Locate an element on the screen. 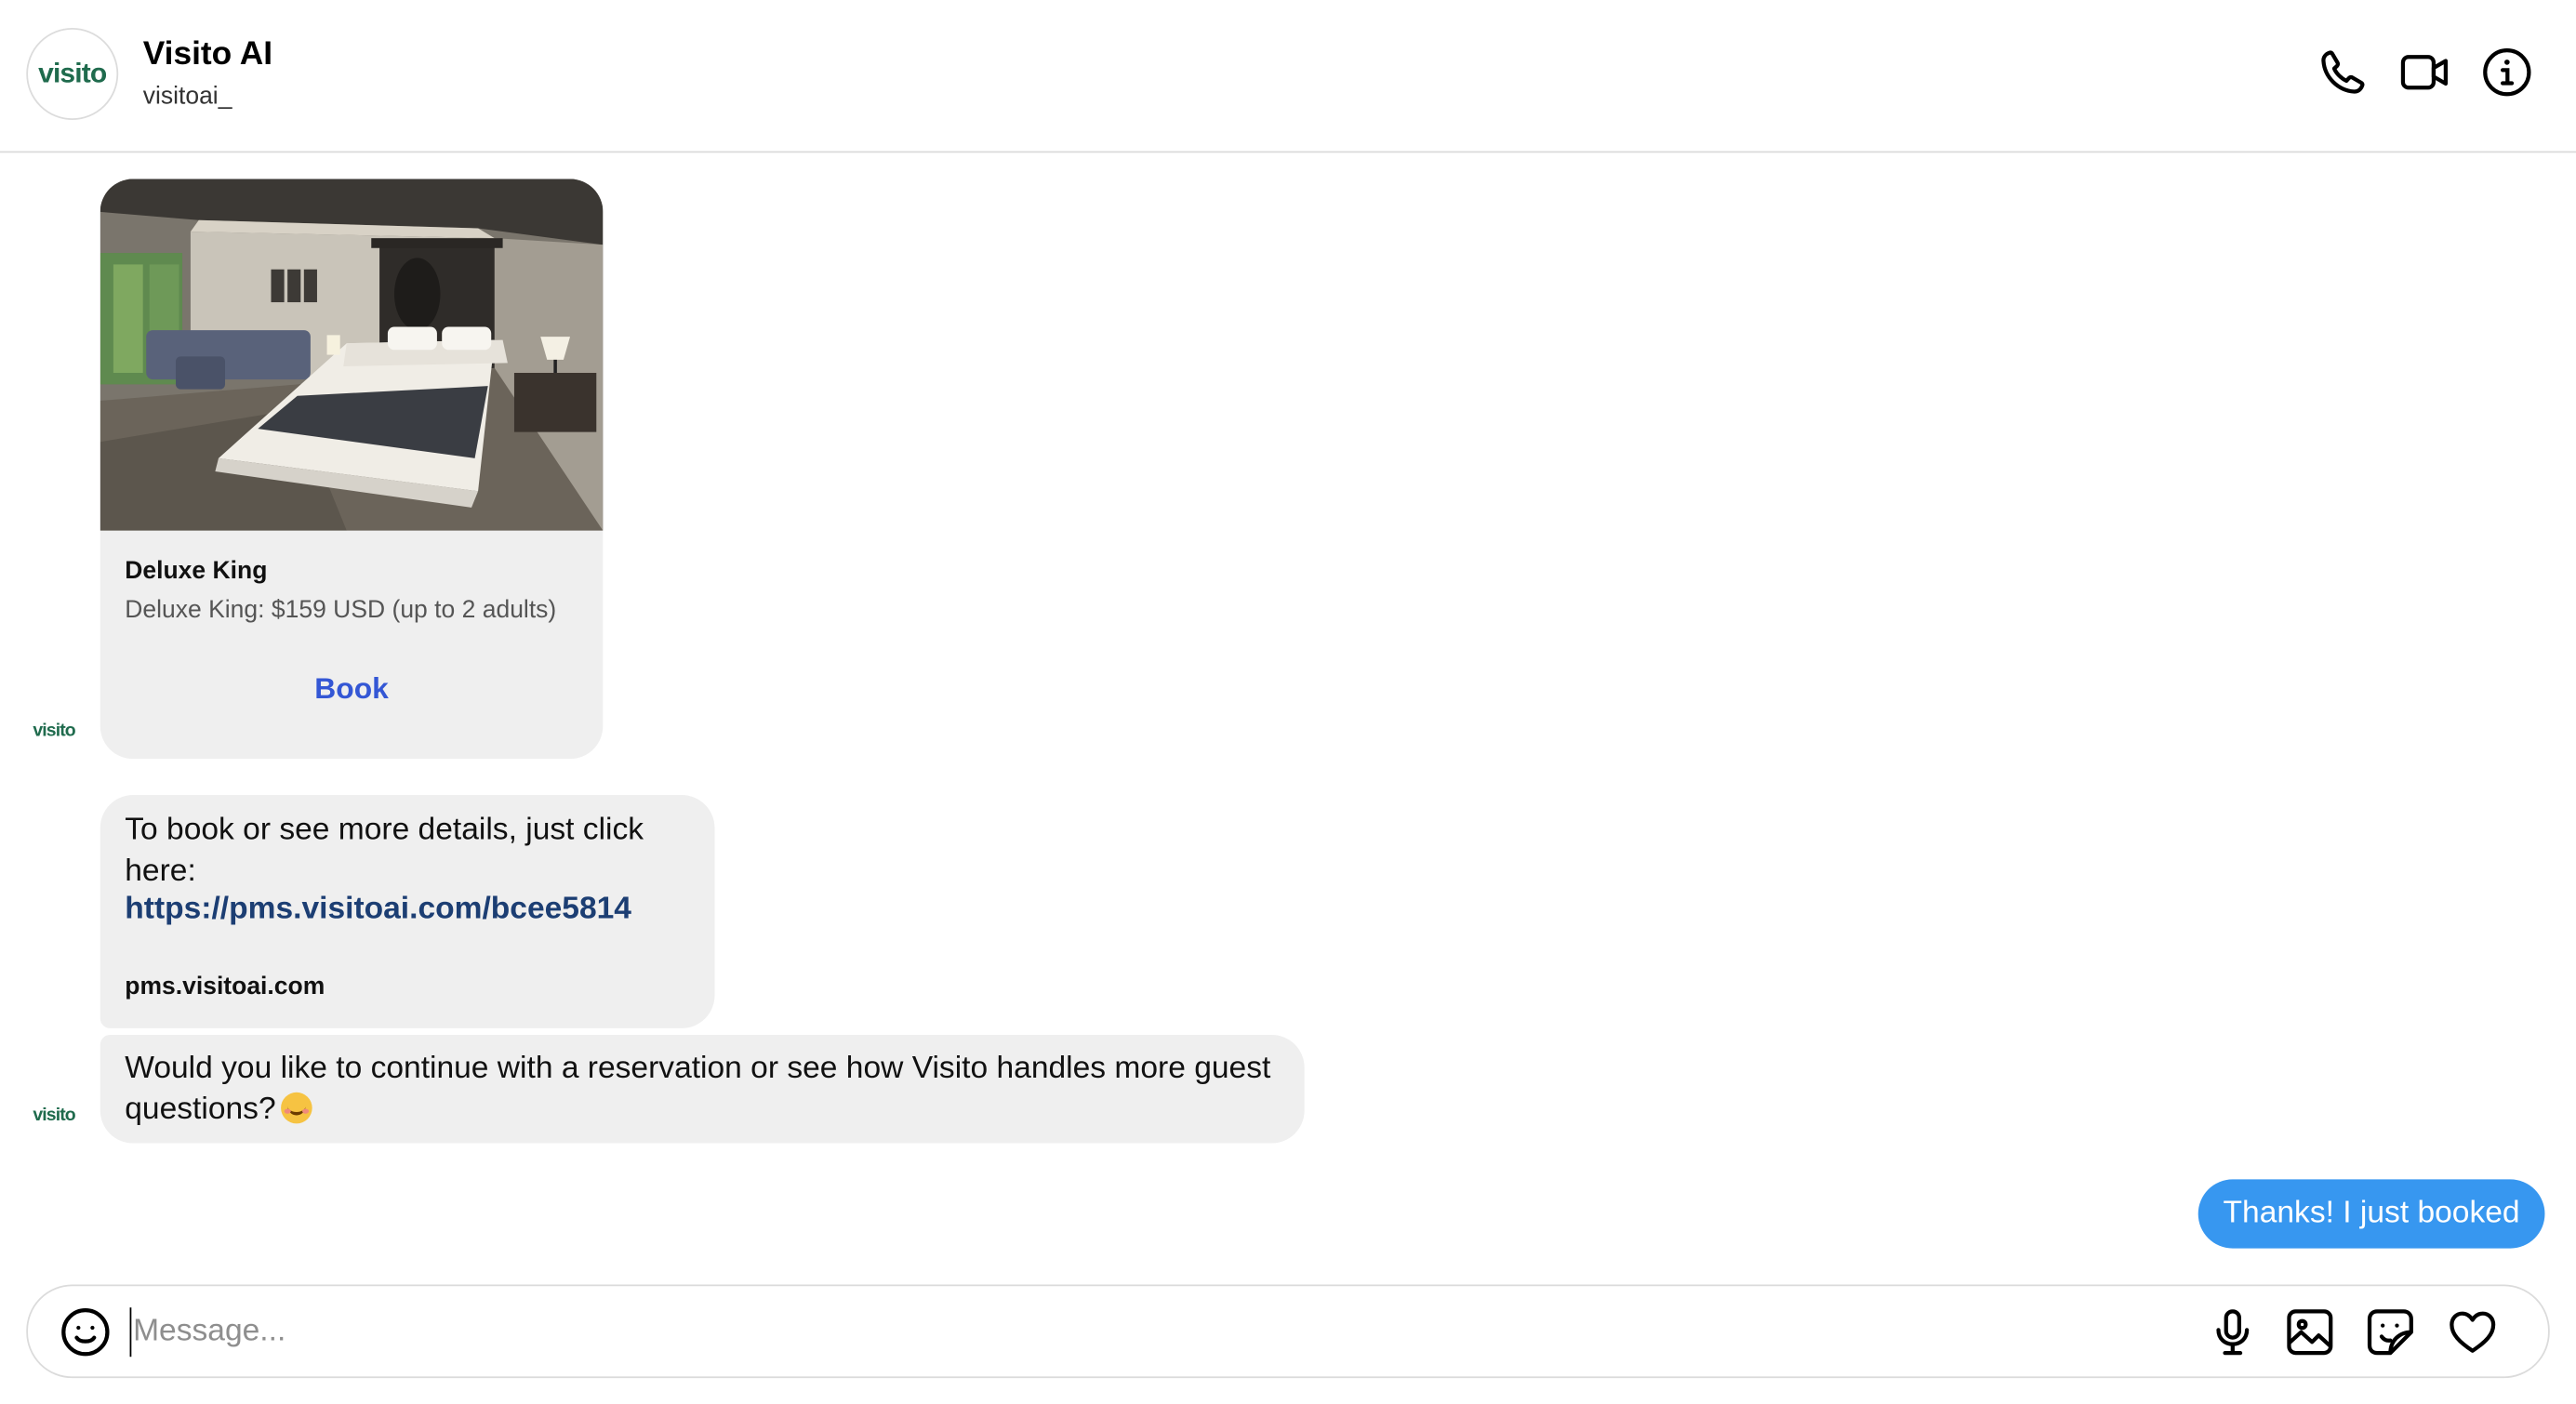 Image resolution: width=2576 pixels, height=1404 pixels. book-button: Book is located at coordinates (352, 689).